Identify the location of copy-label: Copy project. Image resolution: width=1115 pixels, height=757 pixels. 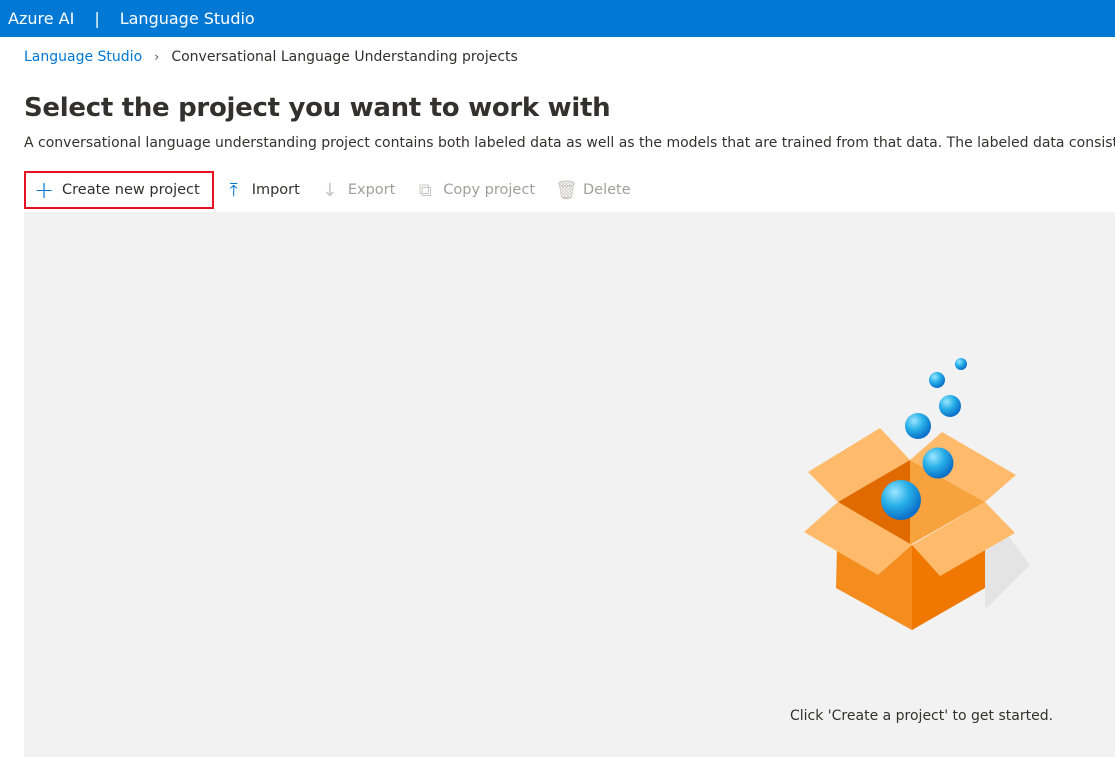
(489, 190).